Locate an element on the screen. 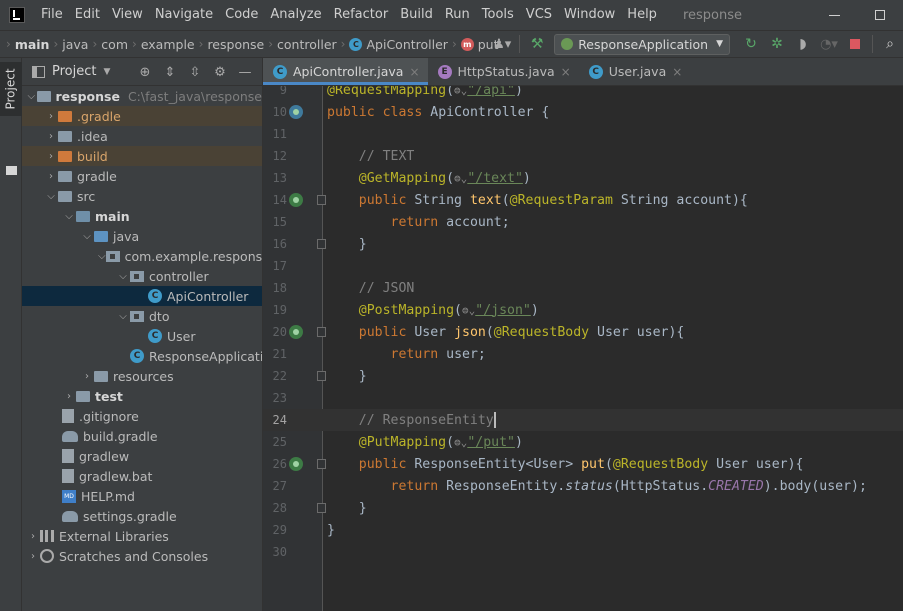  breadcrumb-response: response is located at coordinates (235, 44).